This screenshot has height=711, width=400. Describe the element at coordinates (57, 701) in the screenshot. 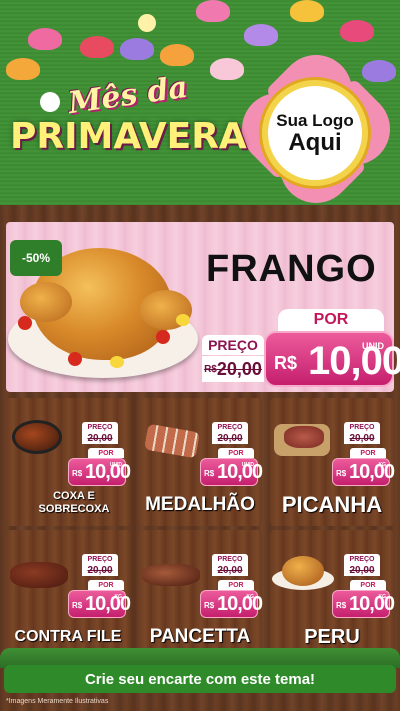

I see `disclaimer-text: *Imagens Meramente Ilustrativas` at that location.